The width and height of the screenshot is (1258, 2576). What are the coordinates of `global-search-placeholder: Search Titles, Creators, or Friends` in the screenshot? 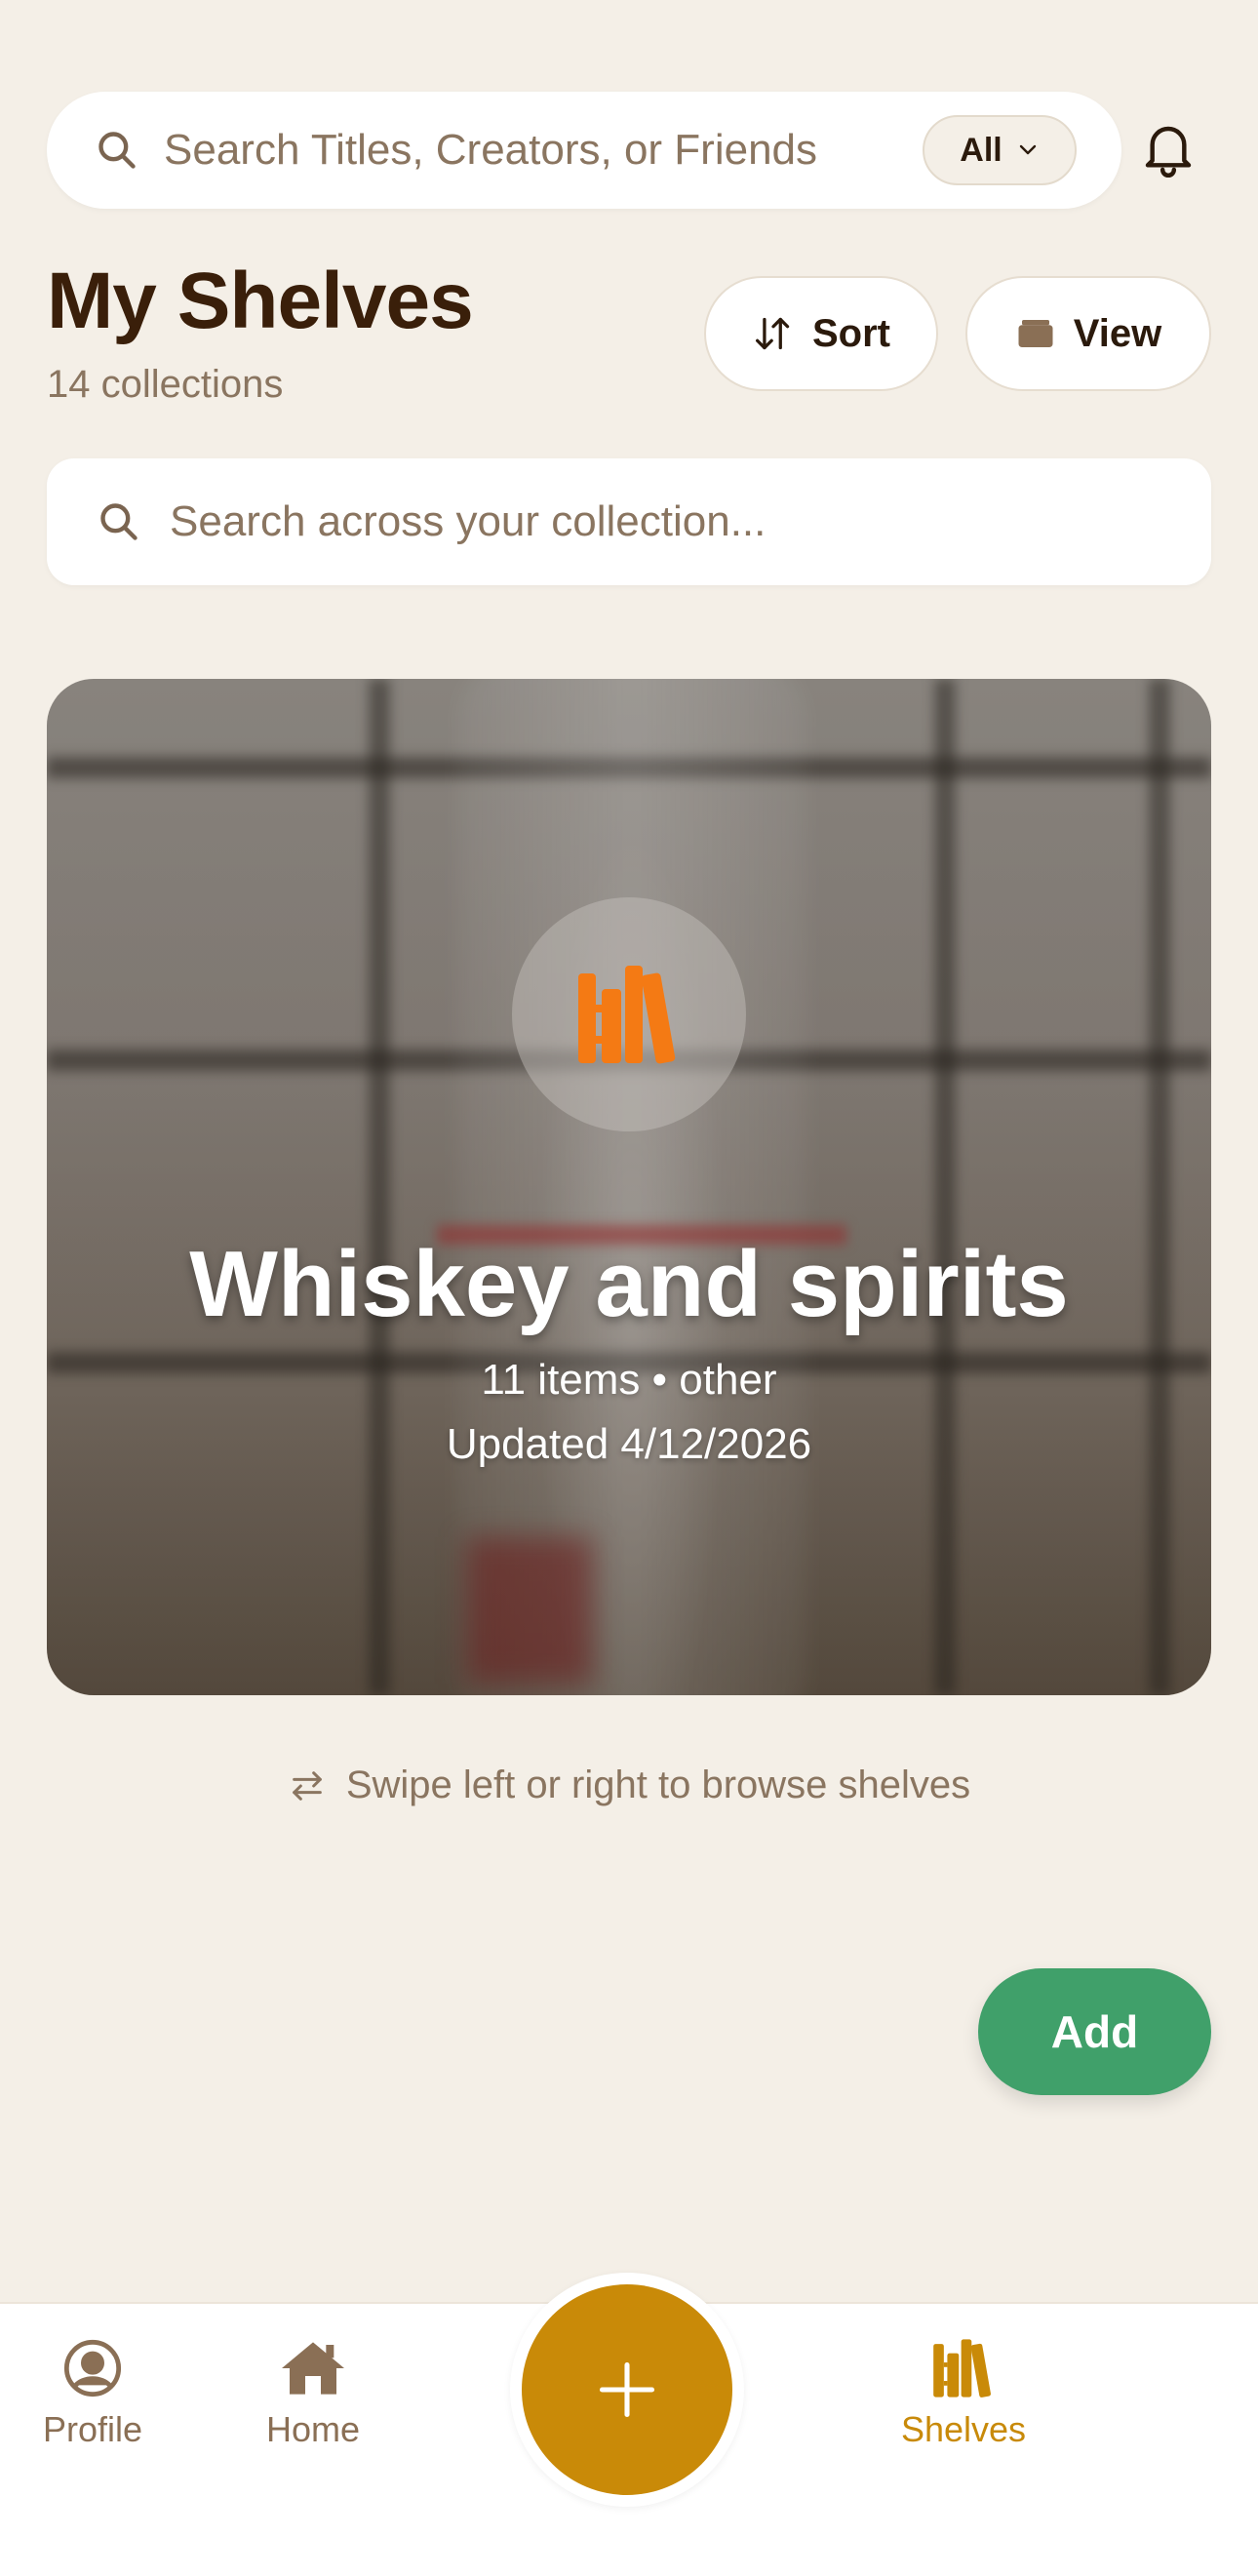 It's located at (491, 150).